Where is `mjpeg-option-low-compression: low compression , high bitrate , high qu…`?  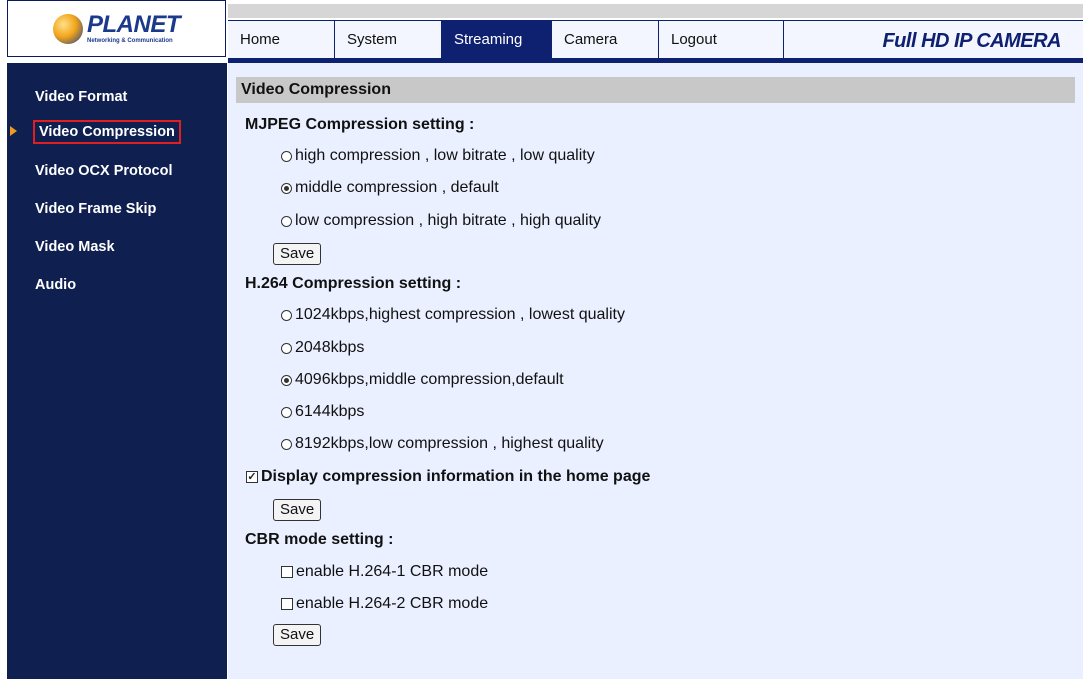
mjpeg-option-low-compression: low compression , high bitrate , high qu… is located at coordinates (441, 221).